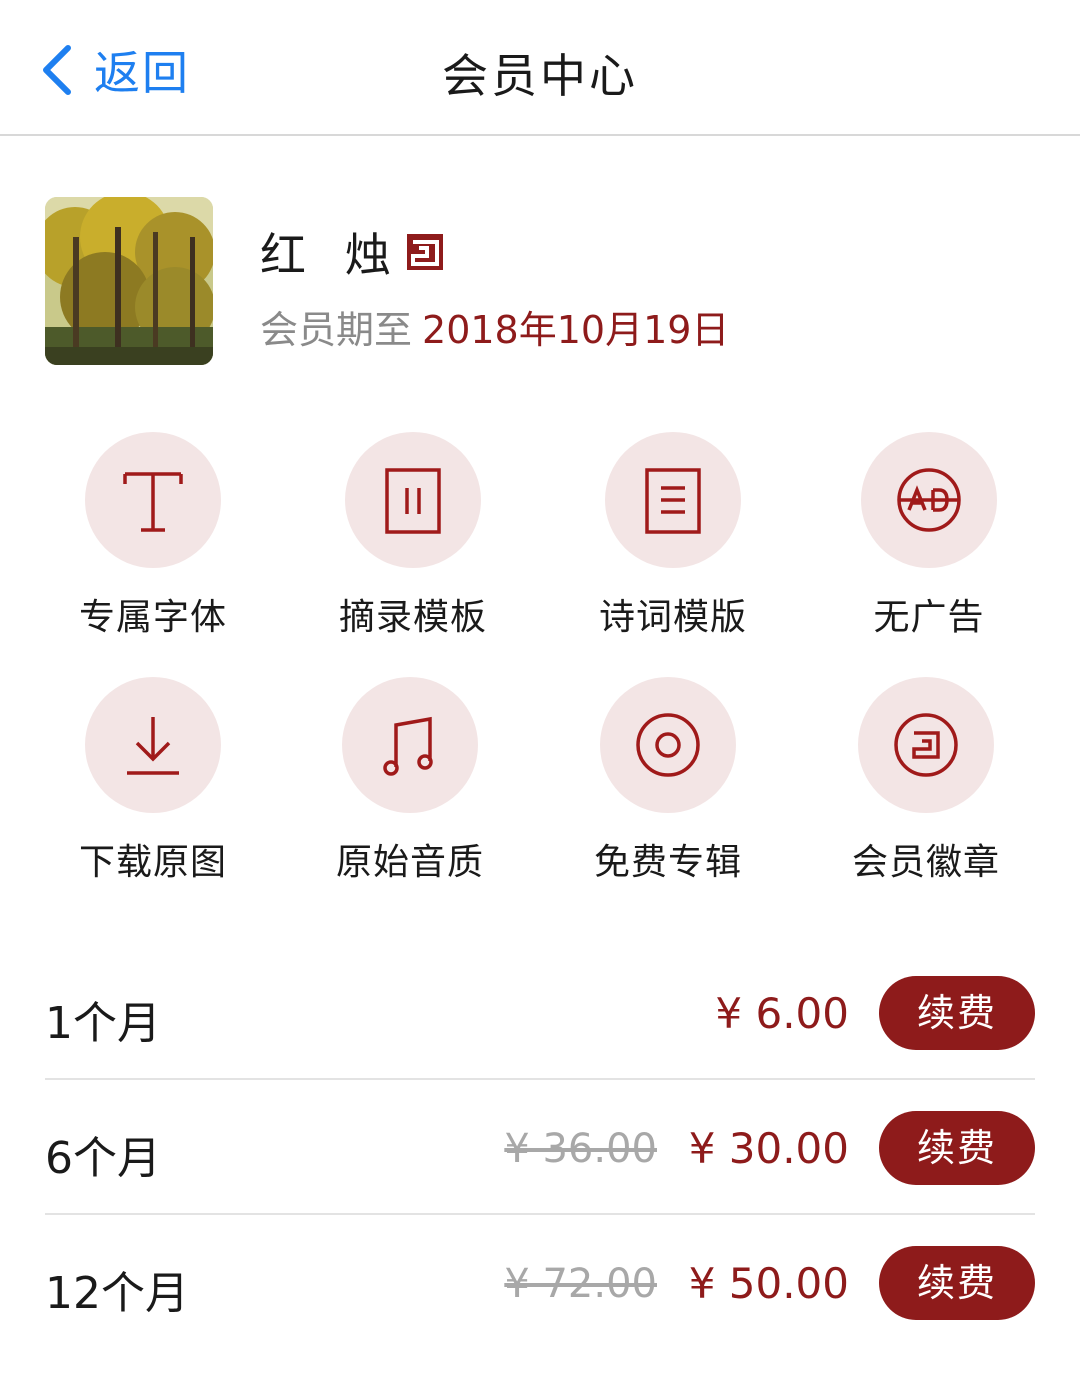  I want to click on feature-label: 会员徽章, so click(925, 862).